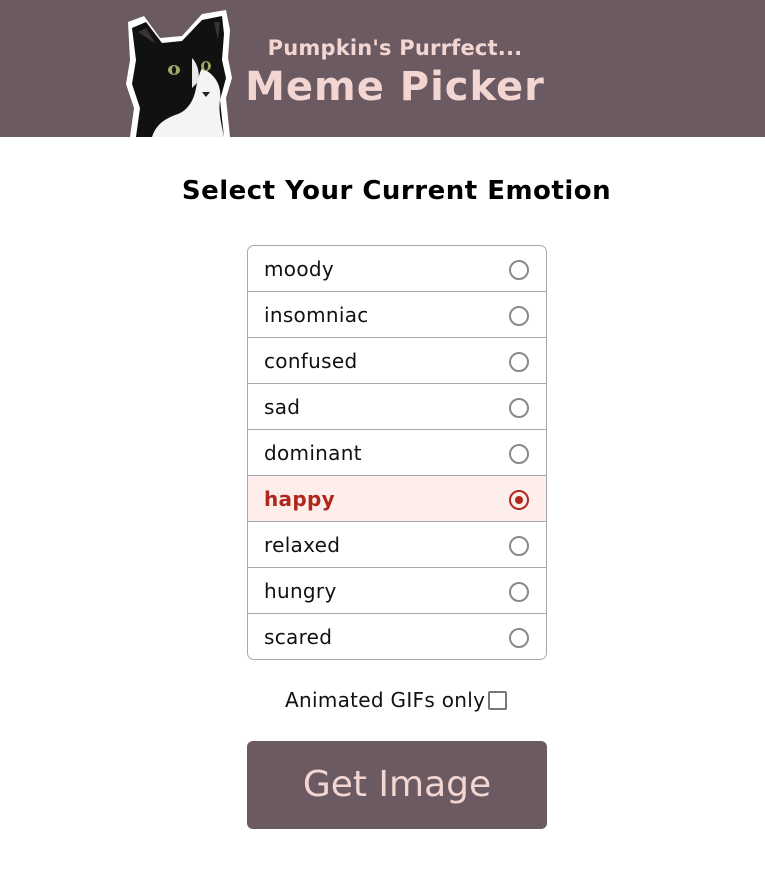  Describe the element at coordinates (302, 545) in the screenshot. I see `emotion-label: relaxed` at that location.